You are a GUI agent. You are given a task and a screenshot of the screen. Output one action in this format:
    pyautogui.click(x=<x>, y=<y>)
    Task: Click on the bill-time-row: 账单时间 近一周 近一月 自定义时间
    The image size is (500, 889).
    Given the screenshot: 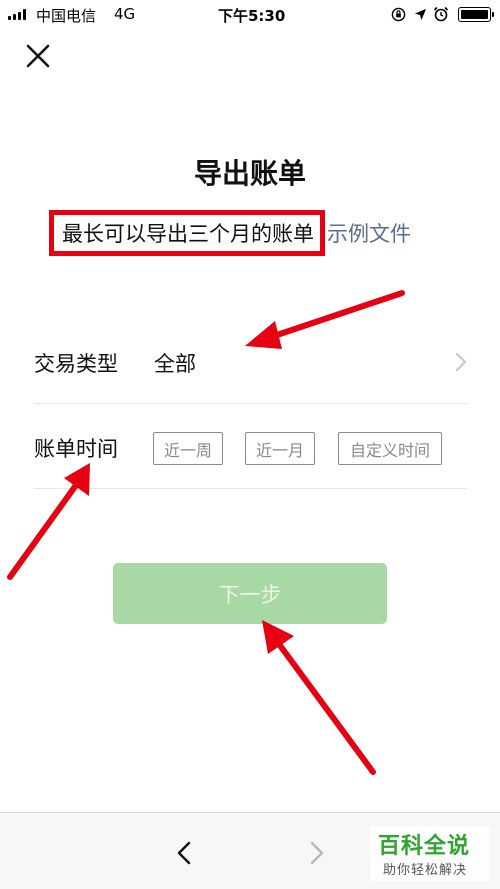 What is the action you would take?
    pyautogui.click(x=250, y=446)
    